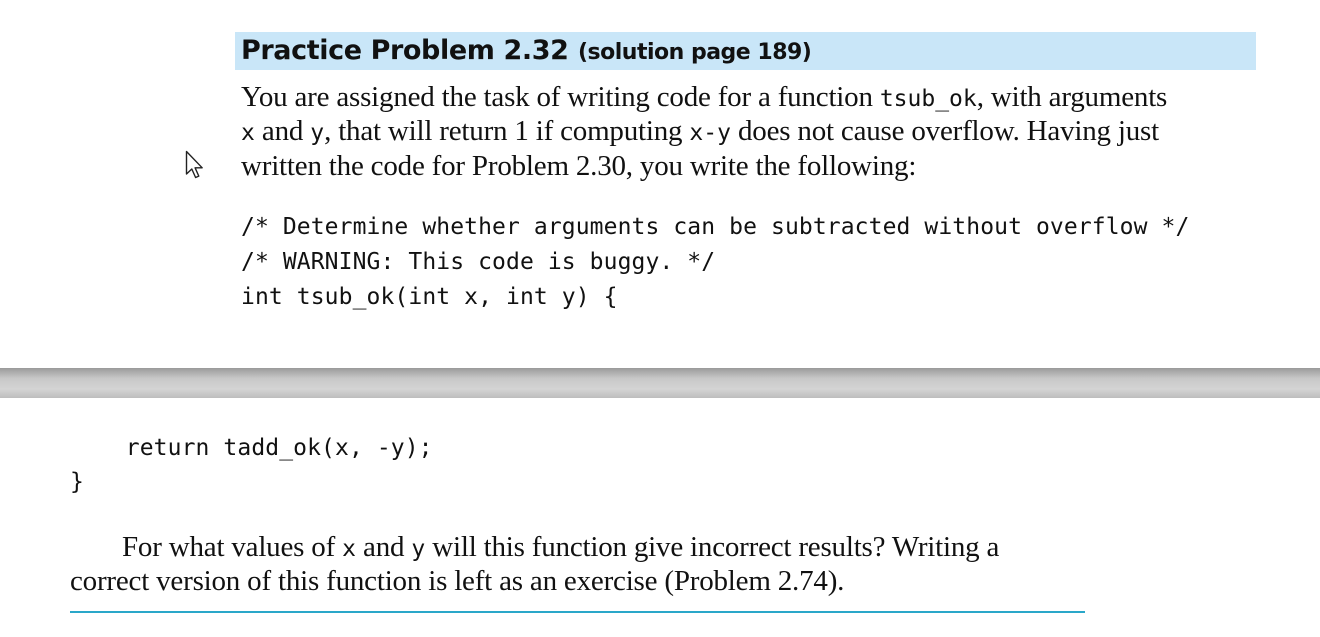  Describe the element at coordinates (577, 612) in the screenshot. I see `section-divider` at that location.